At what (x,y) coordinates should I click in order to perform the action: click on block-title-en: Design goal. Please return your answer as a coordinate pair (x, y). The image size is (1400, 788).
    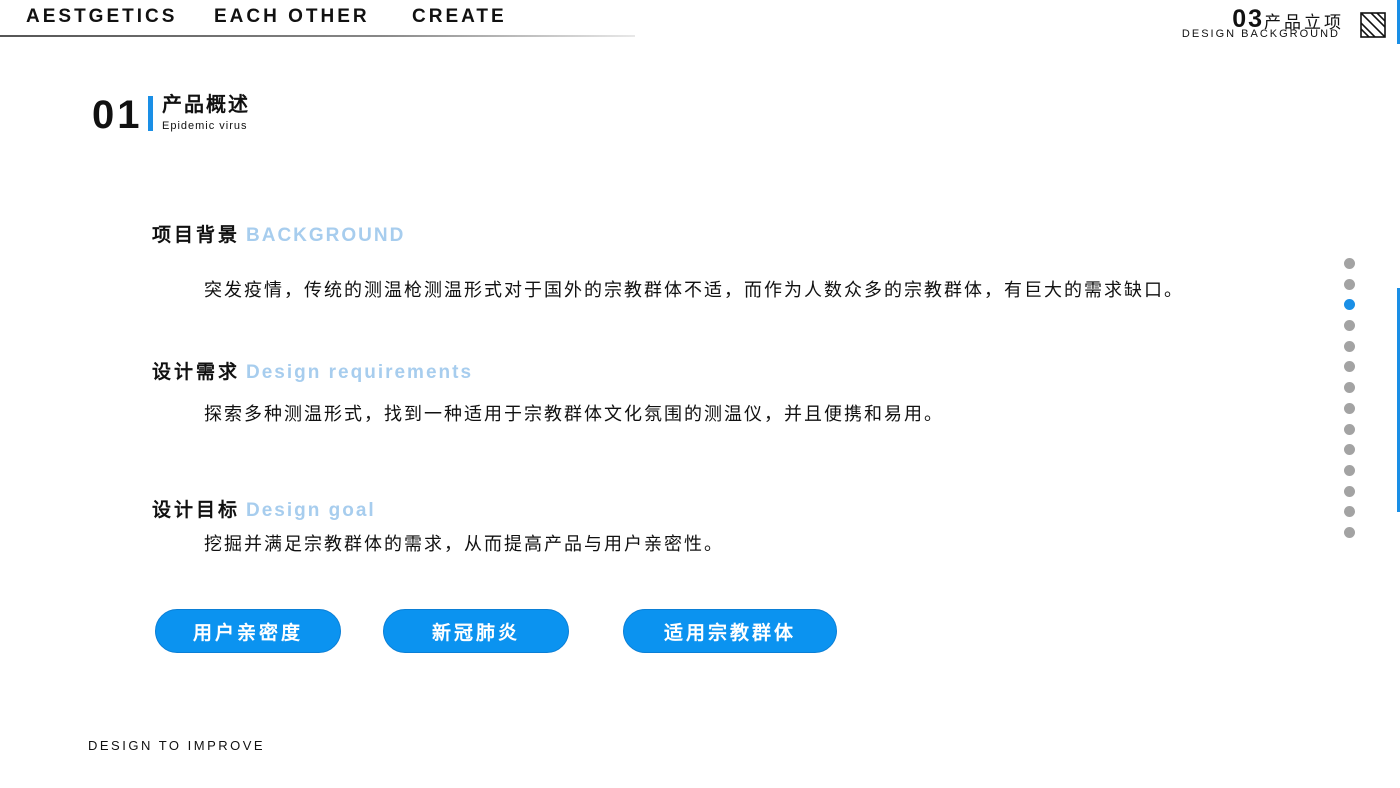
    Looking at the image, I should click on (311, 510).